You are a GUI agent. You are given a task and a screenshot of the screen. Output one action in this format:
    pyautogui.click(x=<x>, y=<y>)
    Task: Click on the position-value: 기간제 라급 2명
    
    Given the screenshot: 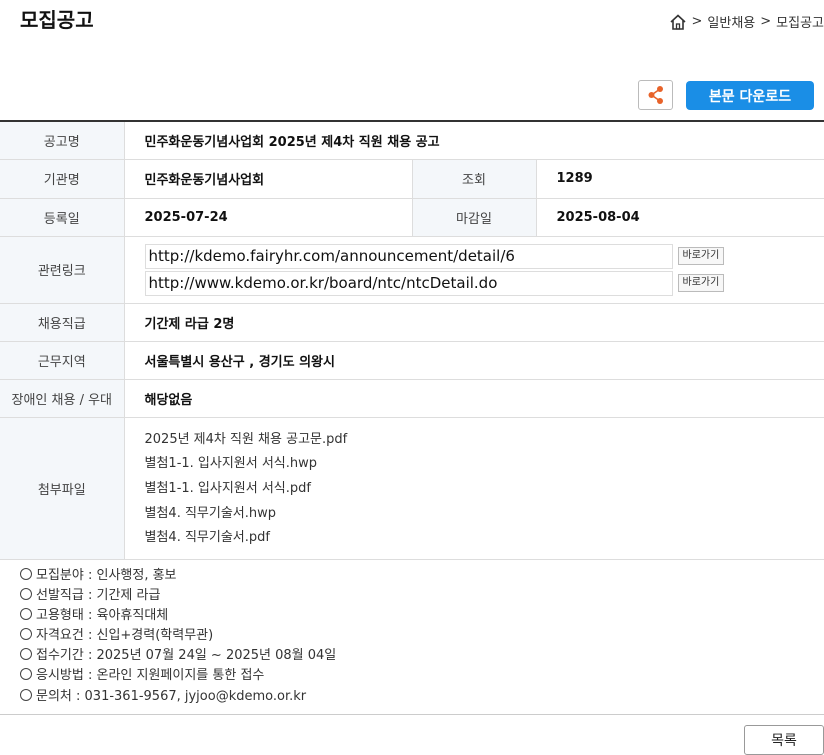 What is the action you would take?
    pyautogui.click(x=474, y=322)
    